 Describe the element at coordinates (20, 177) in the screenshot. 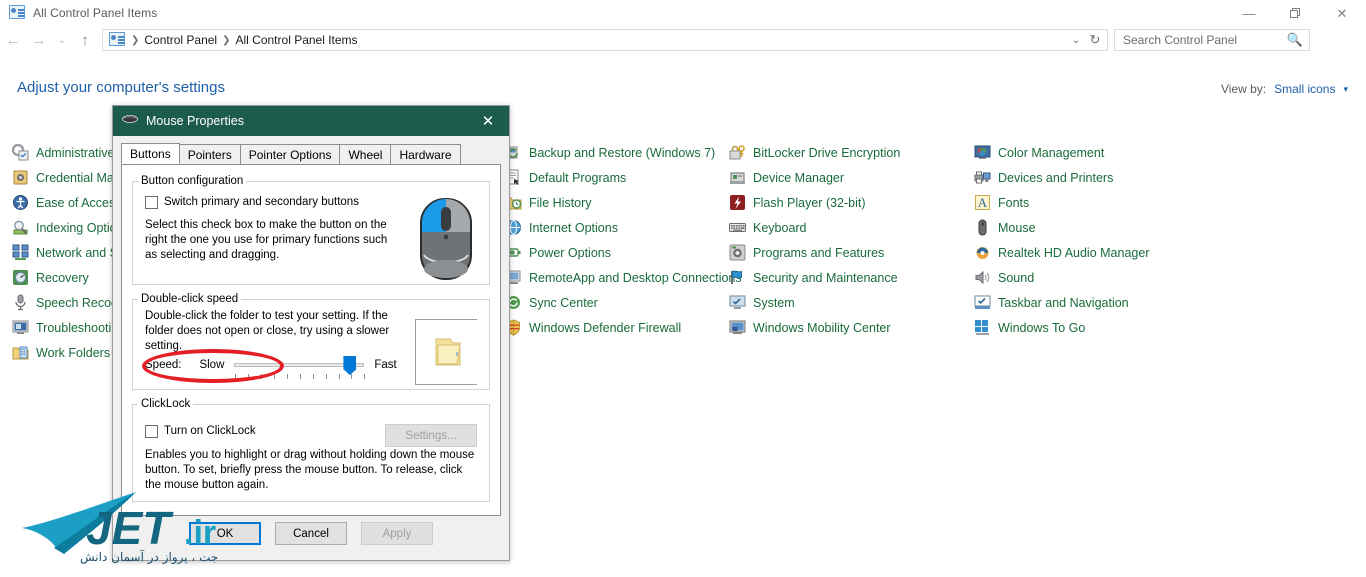

I see `credential-manager-icon` at that location.